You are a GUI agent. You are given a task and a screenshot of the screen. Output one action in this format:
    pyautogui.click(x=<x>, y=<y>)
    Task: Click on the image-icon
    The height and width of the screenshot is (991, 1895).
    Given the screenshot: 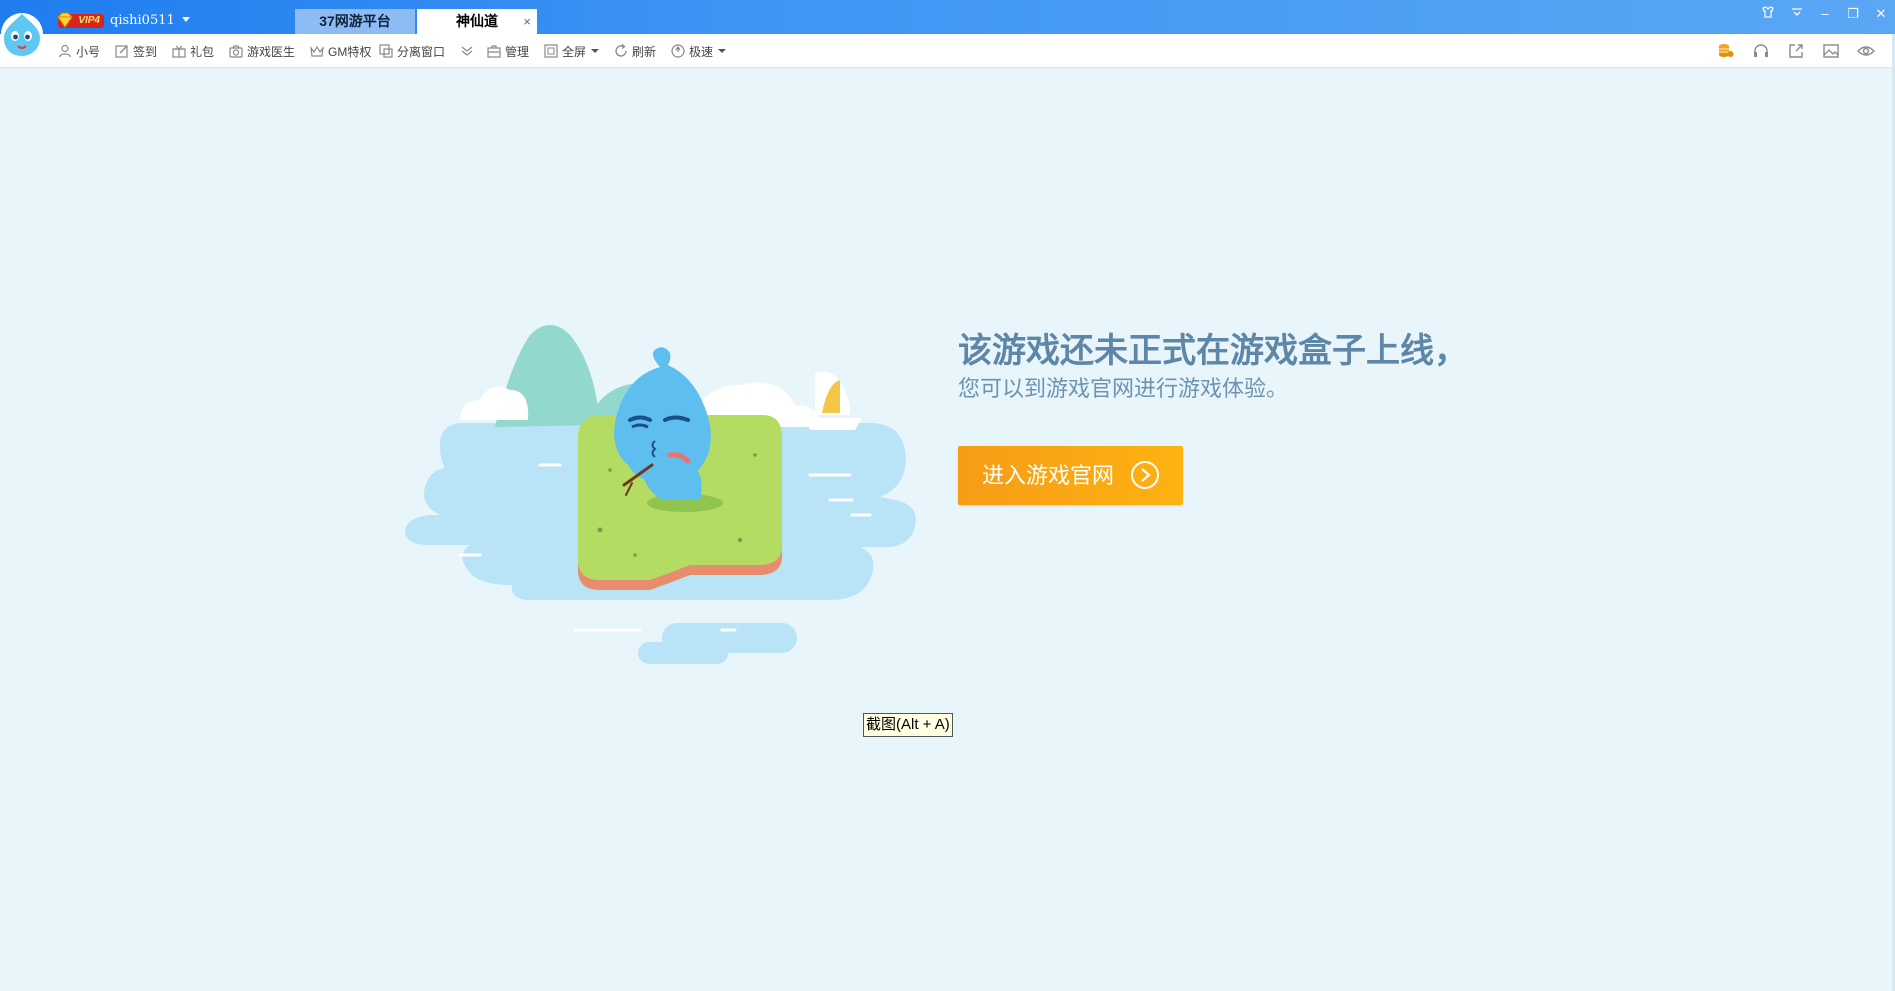 What is the action you would take?
    pyautogui.click(x=1831, y=51)
    